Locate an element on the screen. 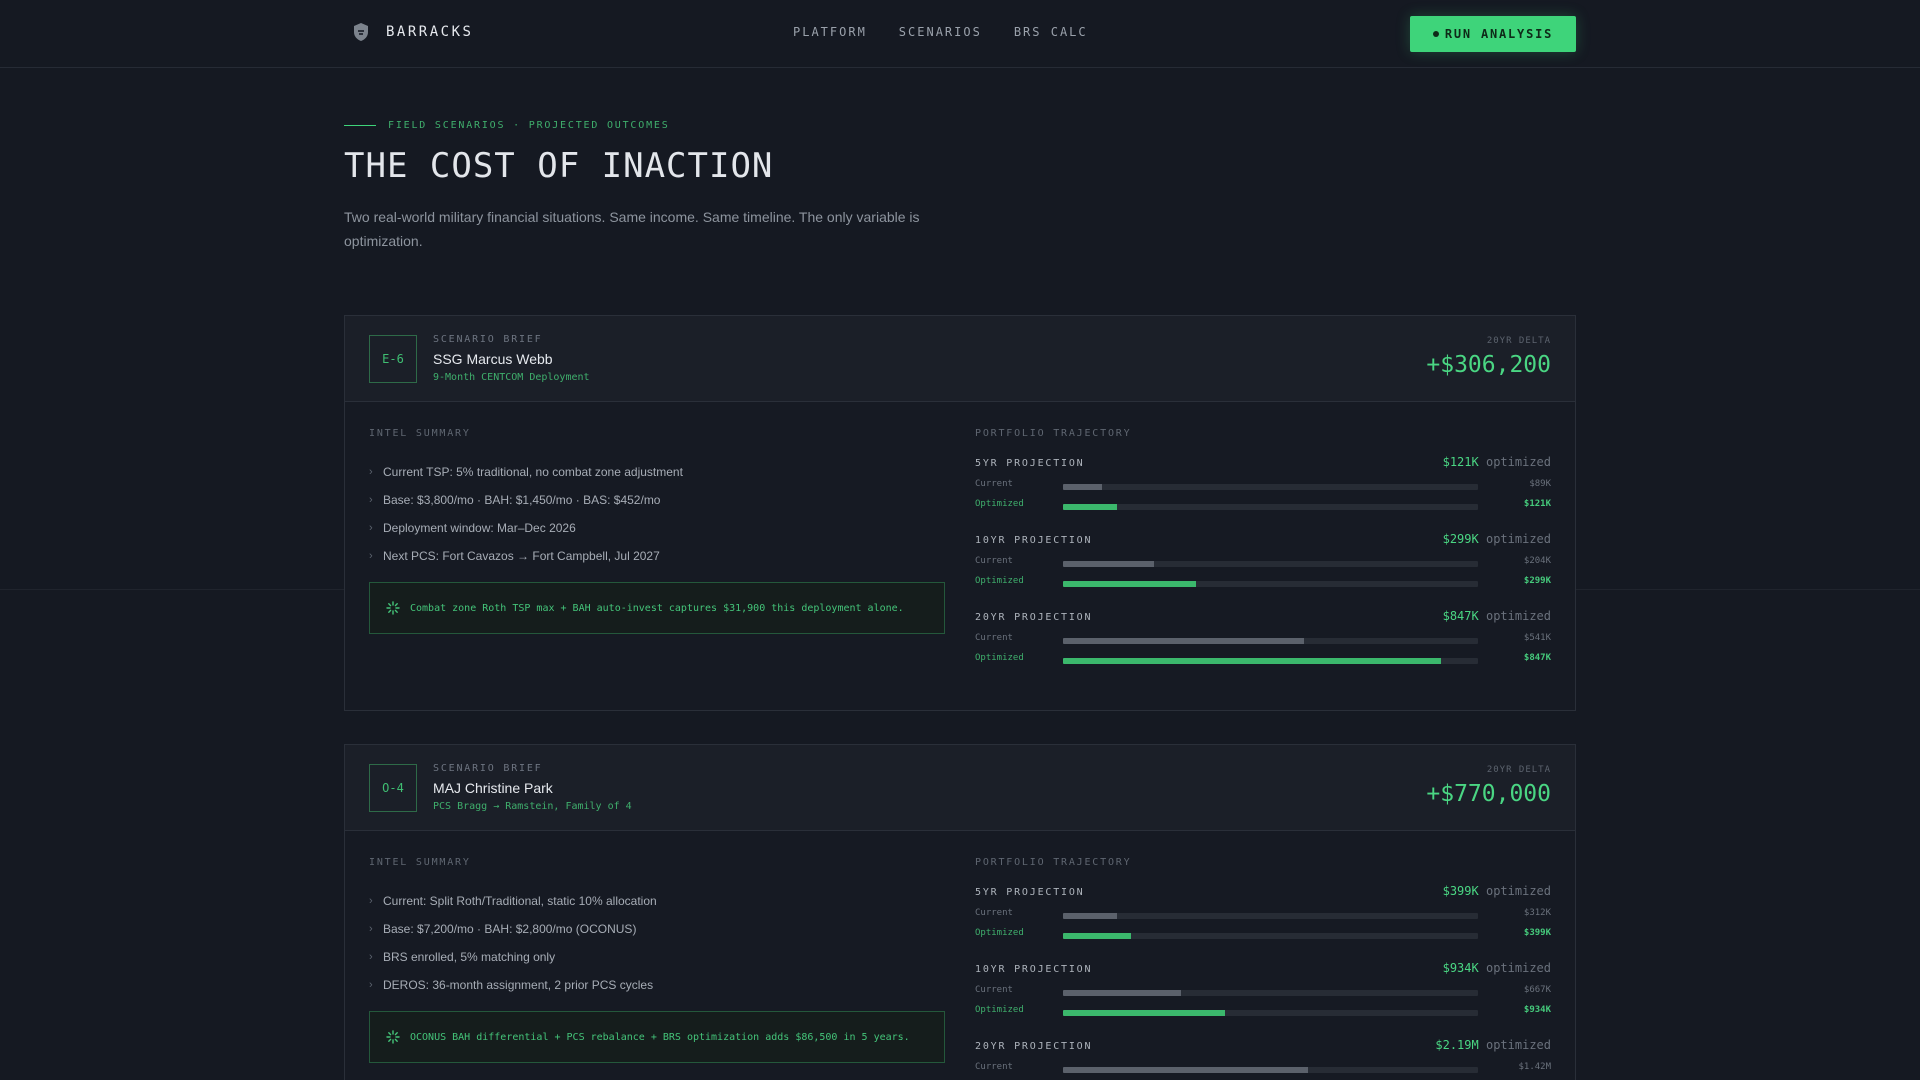  nav-link-platform: PLATFORM is located at coordinates (830, 32).